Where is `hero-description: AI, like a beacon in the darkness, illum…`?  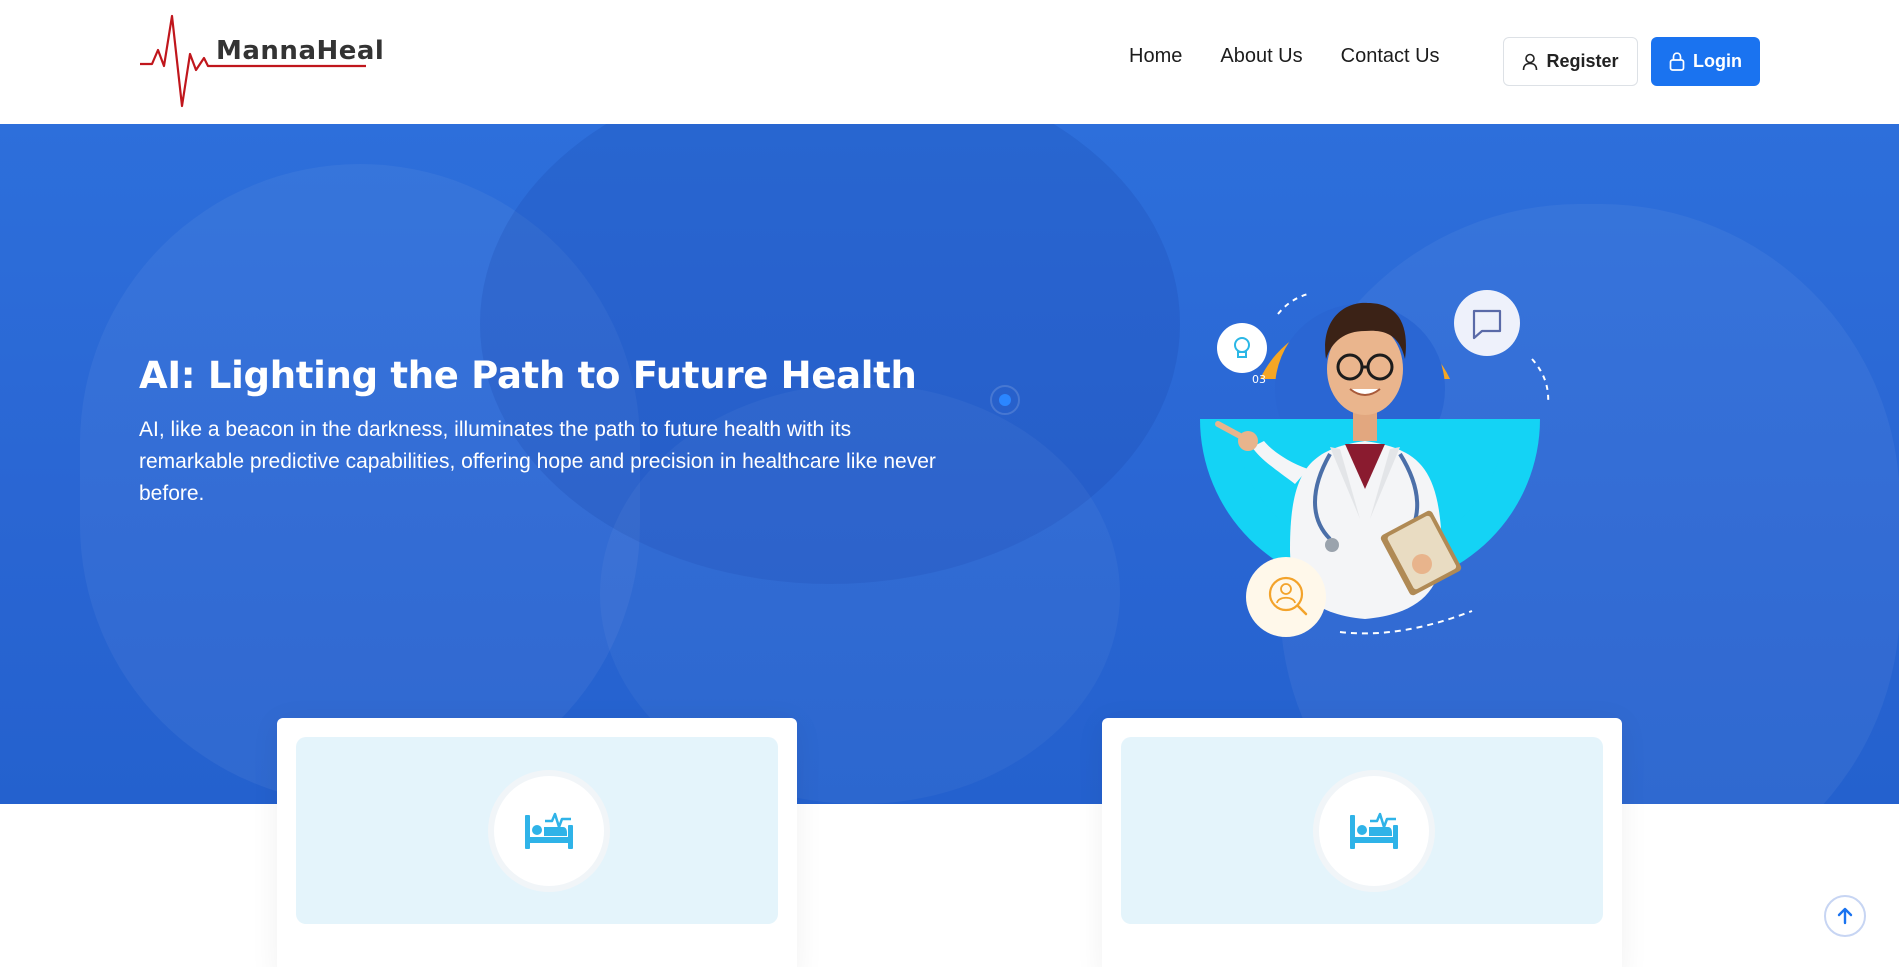
hero-description: AI, like a beacon in the darkness, illum… is located at coordinates (537, 461).